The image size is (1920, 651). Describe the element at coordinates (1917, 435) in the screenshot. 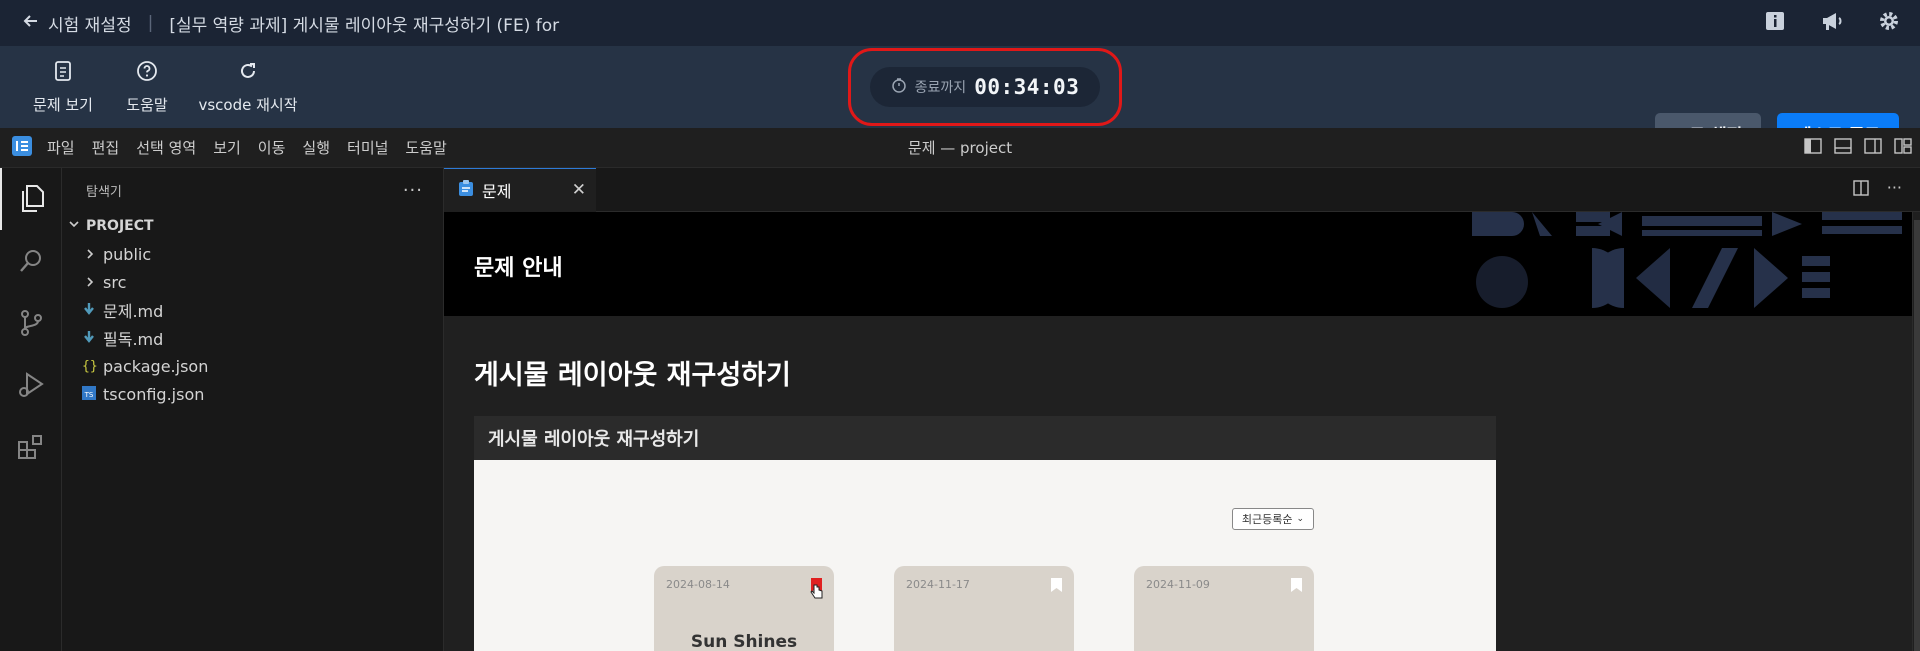

I see `scrollbar-thumb` at that location.